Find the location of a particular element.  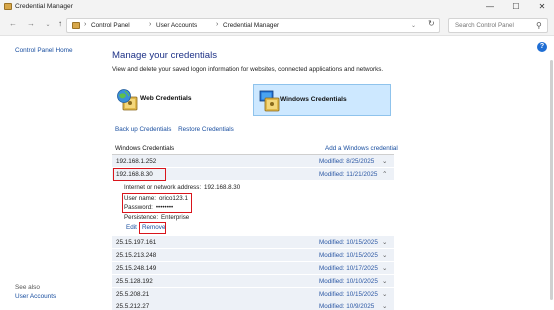

title-bar: Credential Manager — ☐ ✕ is located at coordinates (277, 7).